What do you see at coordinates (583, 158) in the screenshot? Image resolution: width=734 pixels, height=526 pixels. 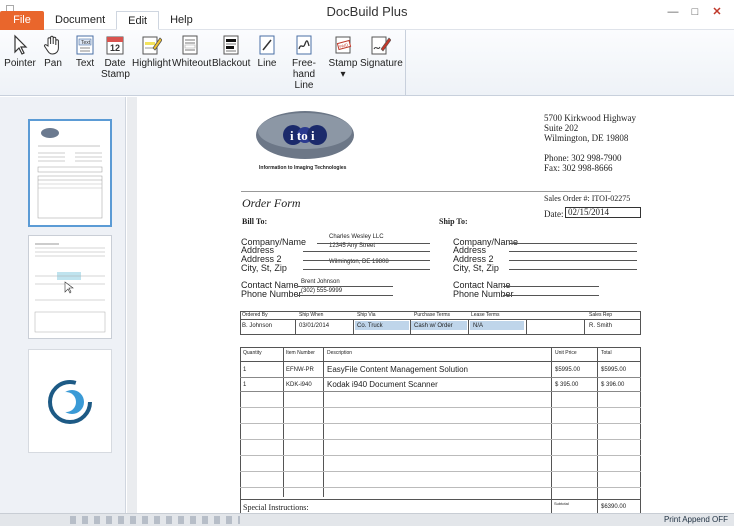 I see `company-phone: Phone: 302 998-7900` at bounding box center [583, 158].